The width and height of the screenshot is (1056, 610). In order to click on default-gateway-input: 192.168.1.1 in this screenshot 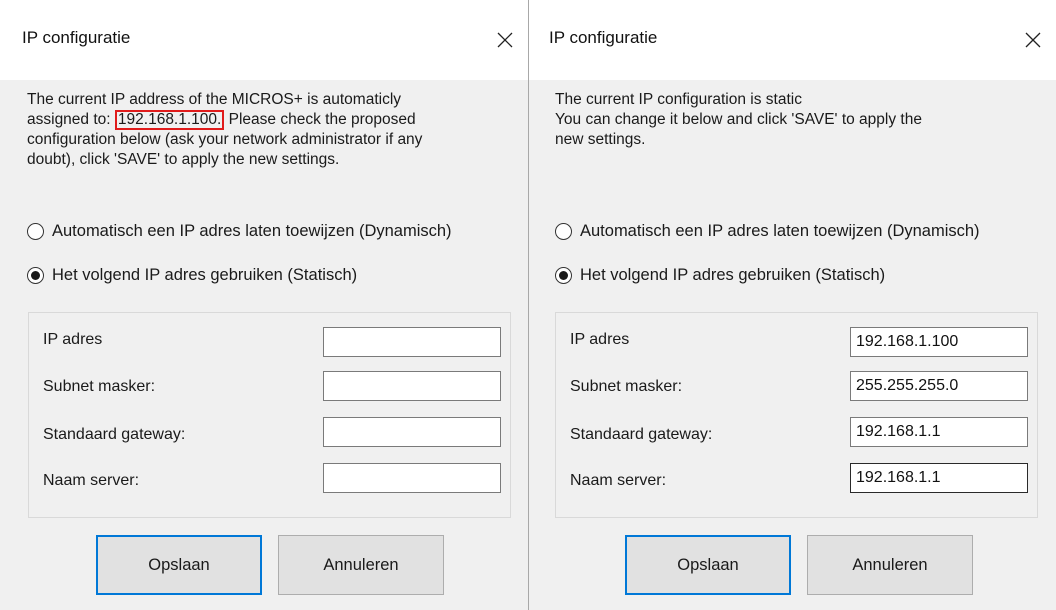, I will do `click(939, 432)`.